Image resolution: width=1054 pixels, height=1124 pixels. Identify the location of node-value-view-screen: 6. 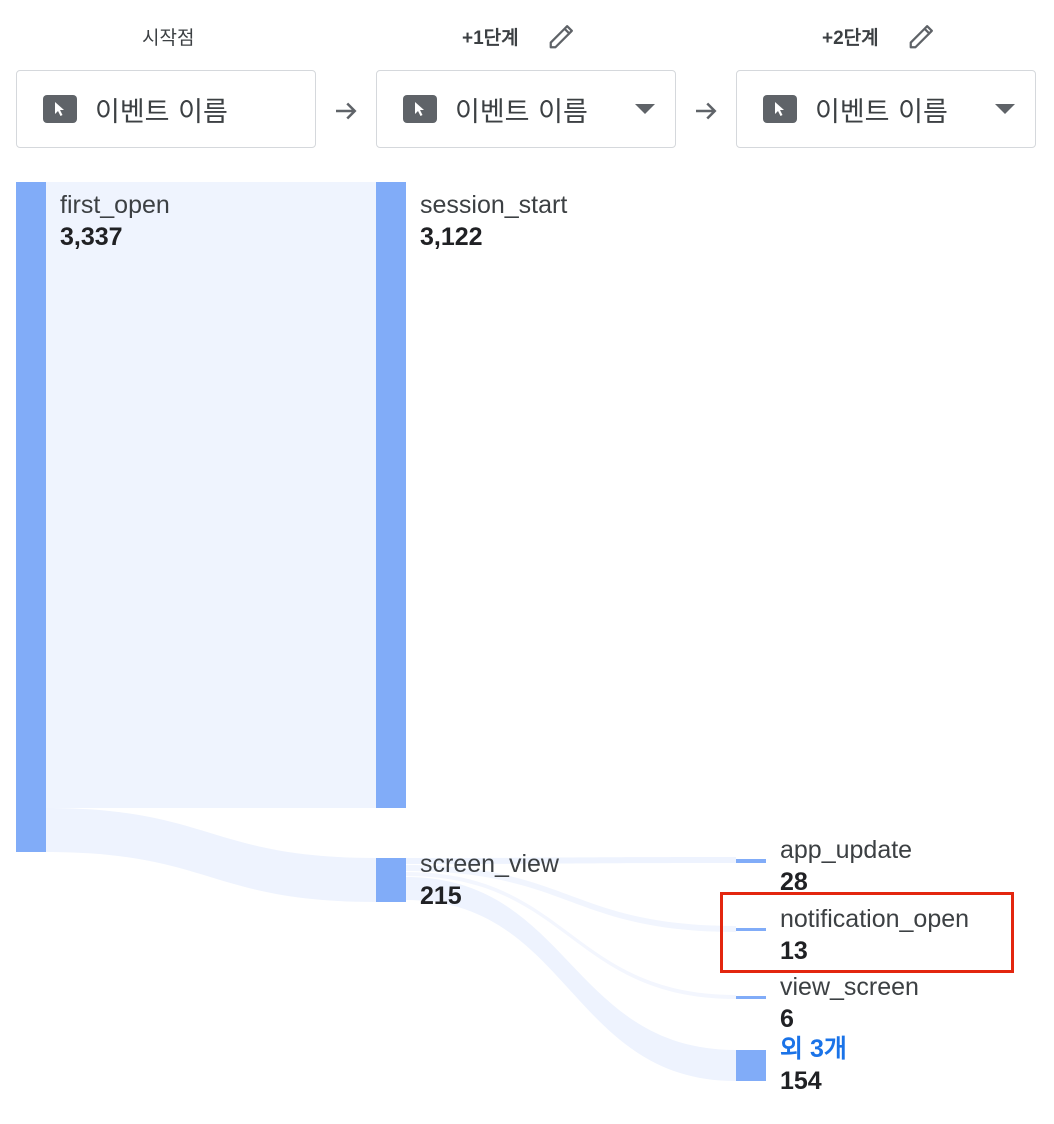
(787, 1019).